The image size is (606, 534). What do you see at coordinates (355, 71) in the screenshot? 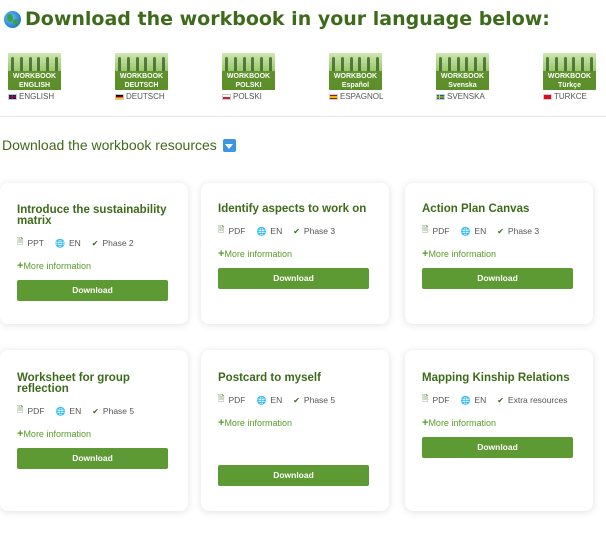
I see `workbook-cover-espanol: WORKBOOK Español` at bounding box center [355, 71].